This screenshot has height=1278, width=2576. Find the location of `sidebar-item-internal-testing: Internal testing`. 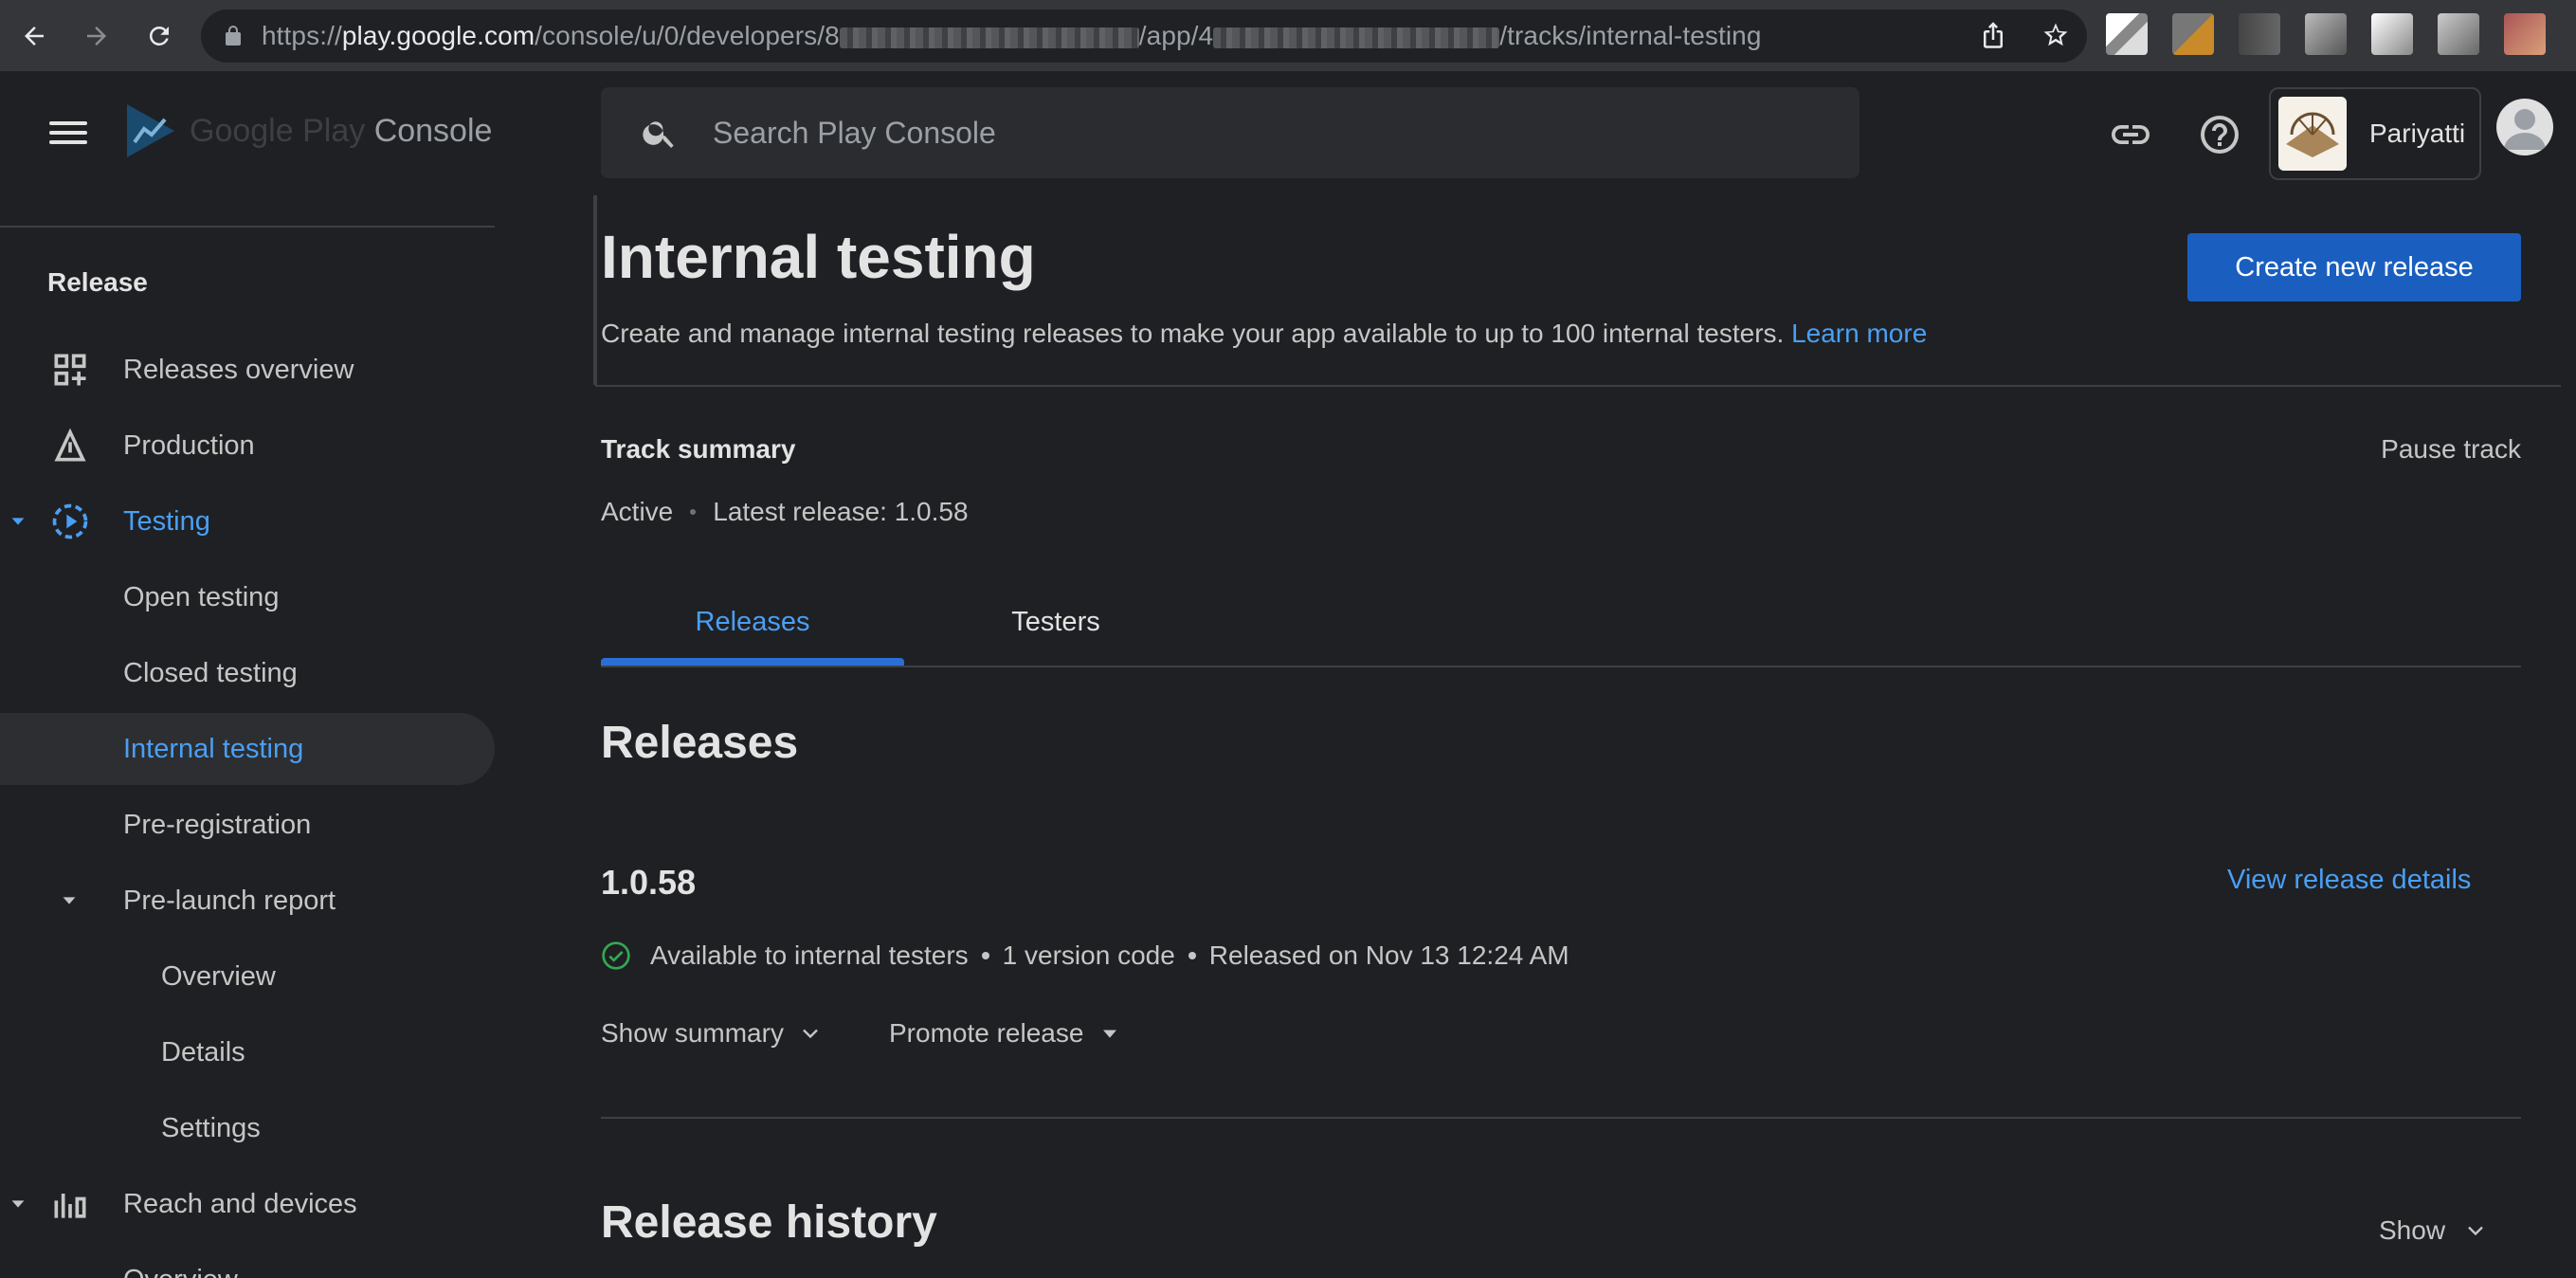

sidebar-item-internal-testing: Internal testing is located at coordinates (247, 749).